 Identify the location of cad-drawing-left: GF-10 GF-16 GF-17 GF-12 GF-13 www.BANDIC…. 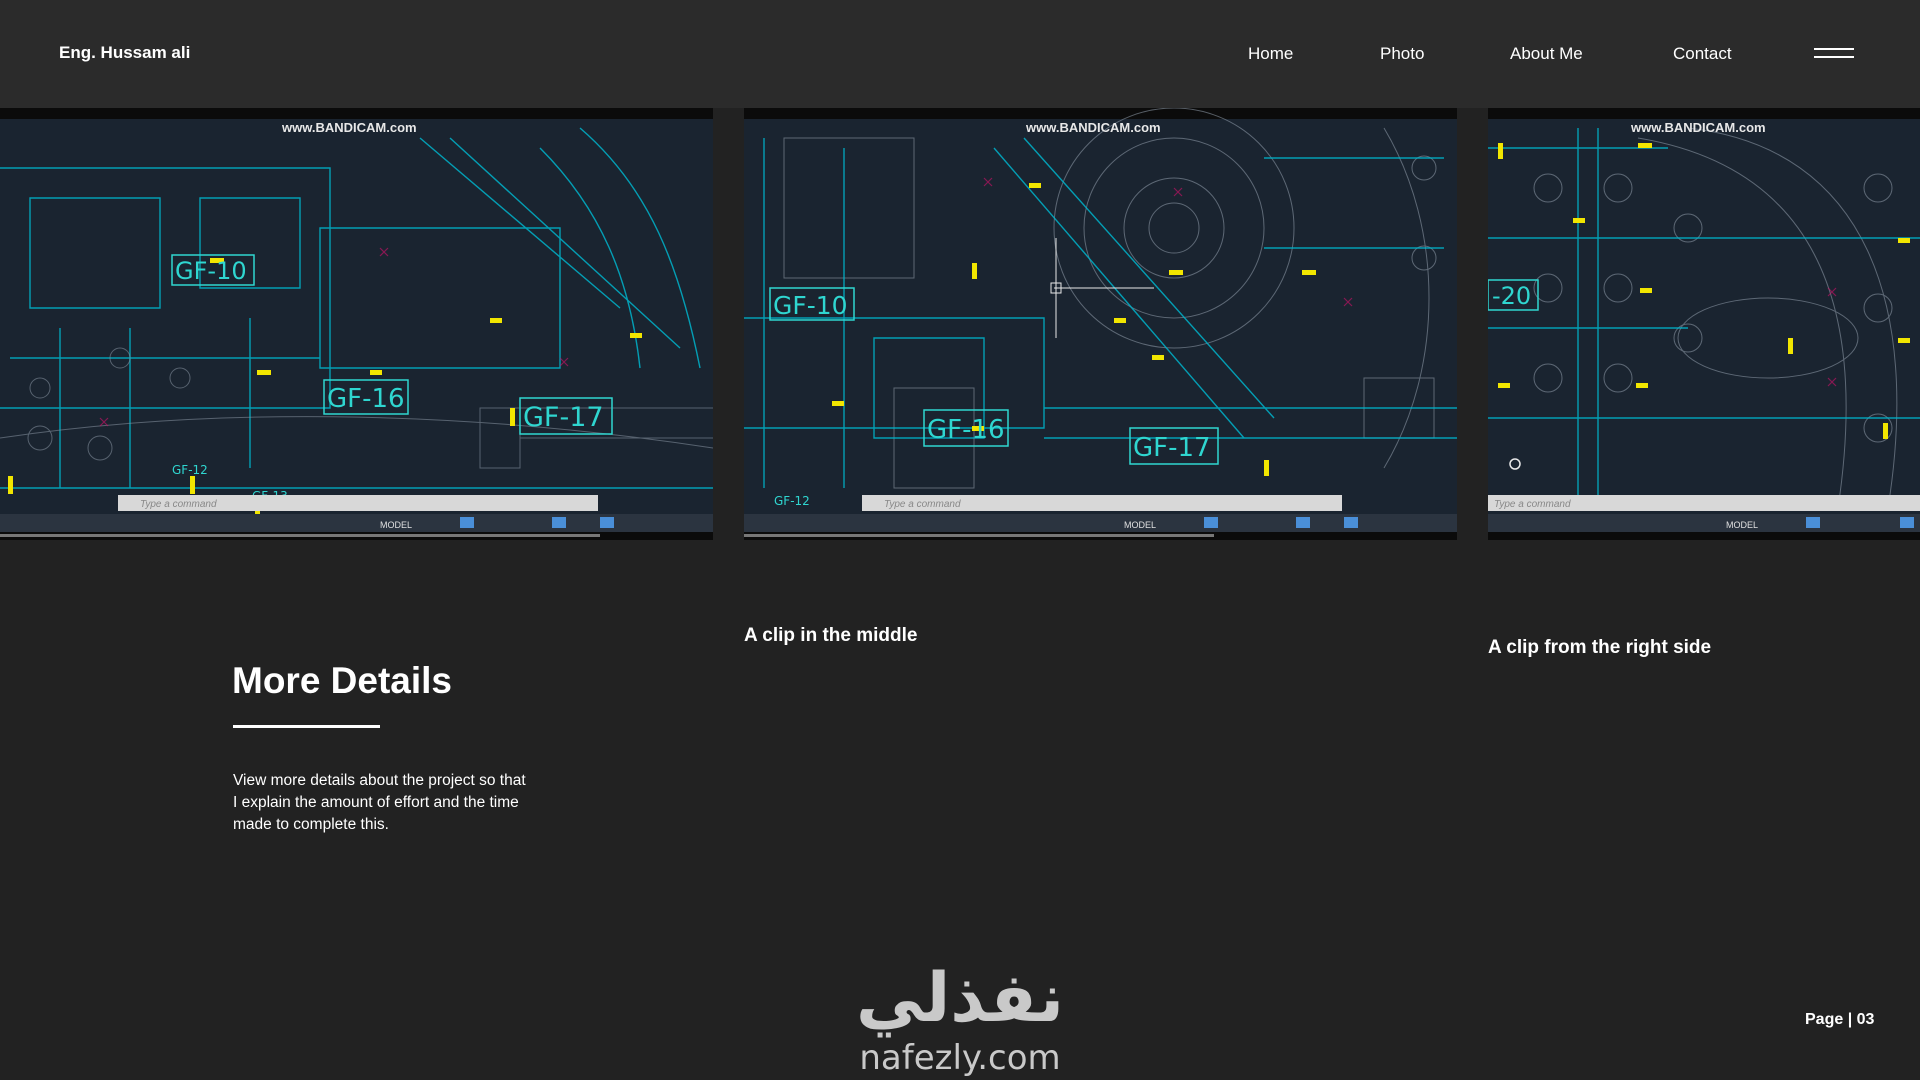
(356, 328).